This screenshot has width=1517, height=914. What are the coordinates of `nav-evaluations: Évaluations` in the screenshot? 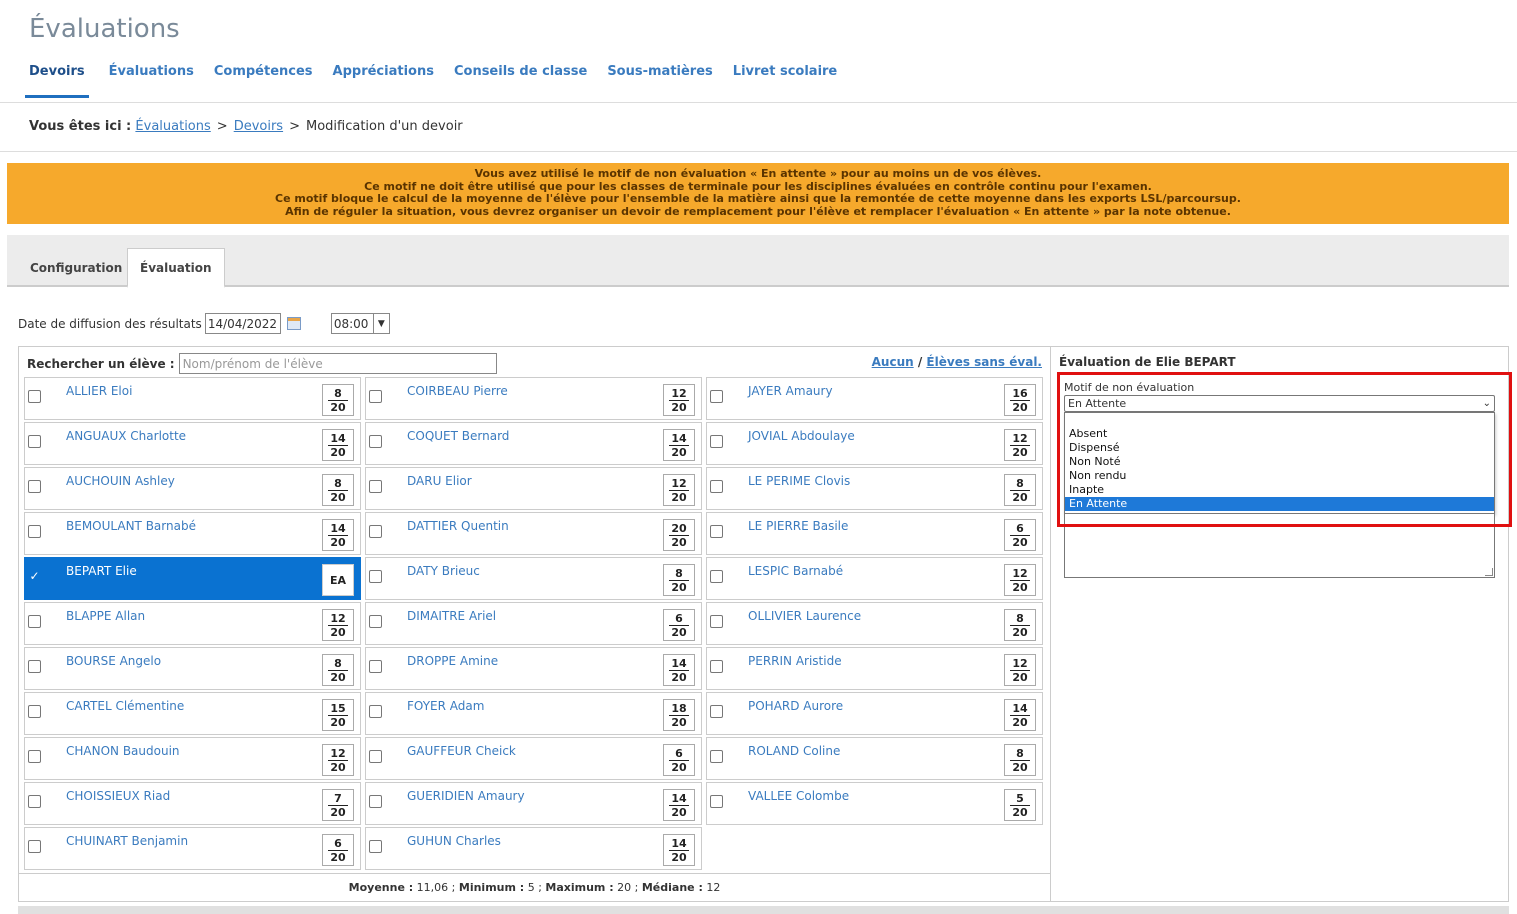 It's located at (151, 81).